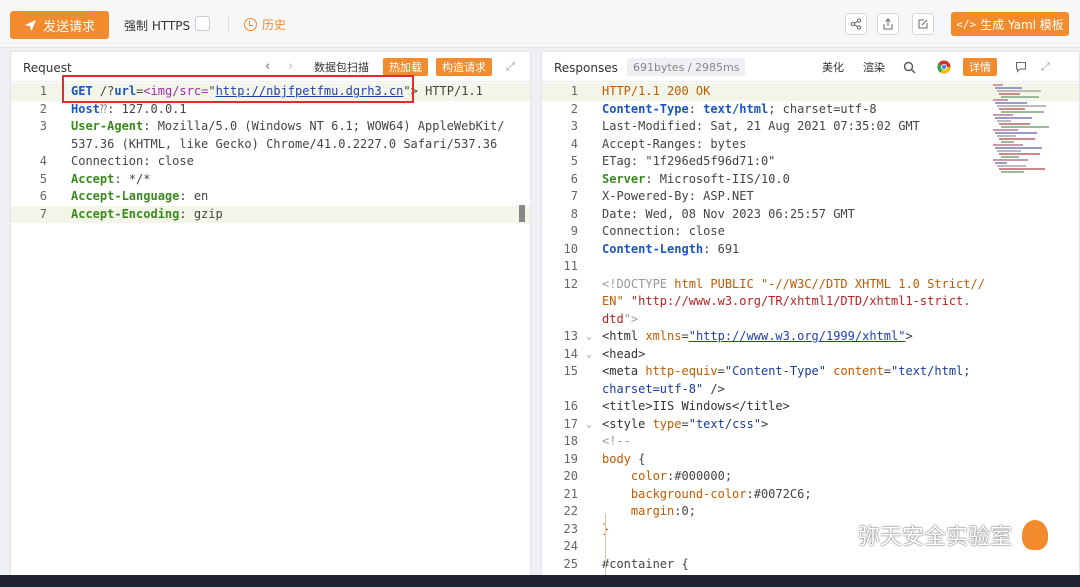  I want to click on code-token: body, so click(616, 458).